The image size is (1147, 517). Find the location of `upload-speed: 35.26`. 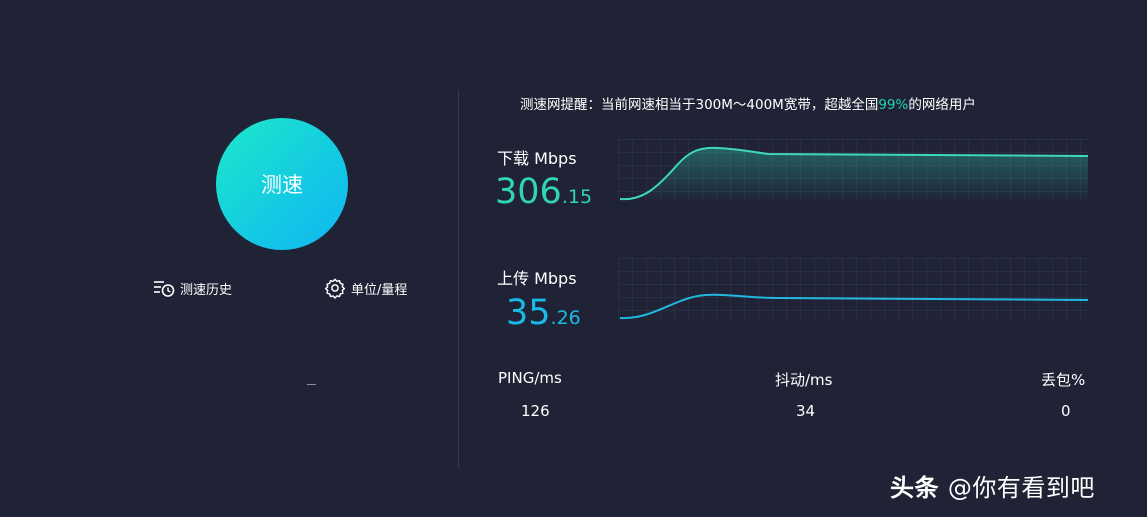

upload-speed: 35.26 is located at coordinates (543, 313).